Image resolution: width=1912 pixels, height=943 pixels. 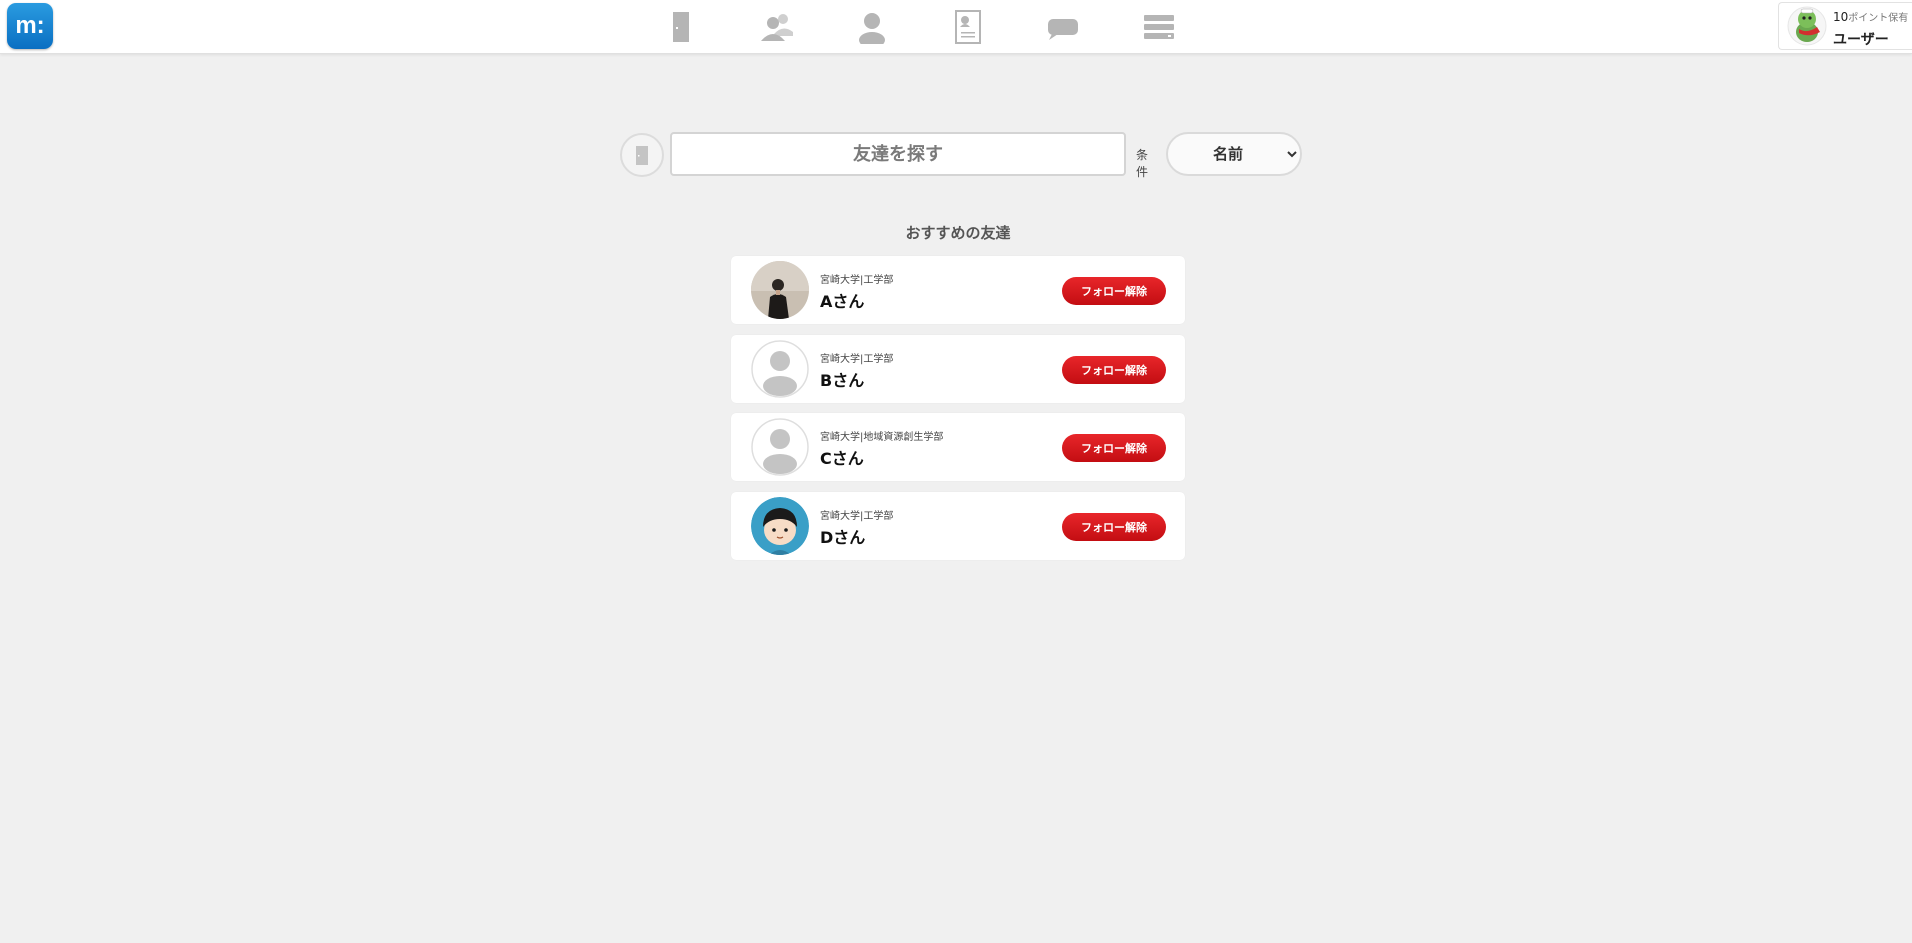 I want to click on points-display: 10ポイント保有, so click(x=1870, y=16).